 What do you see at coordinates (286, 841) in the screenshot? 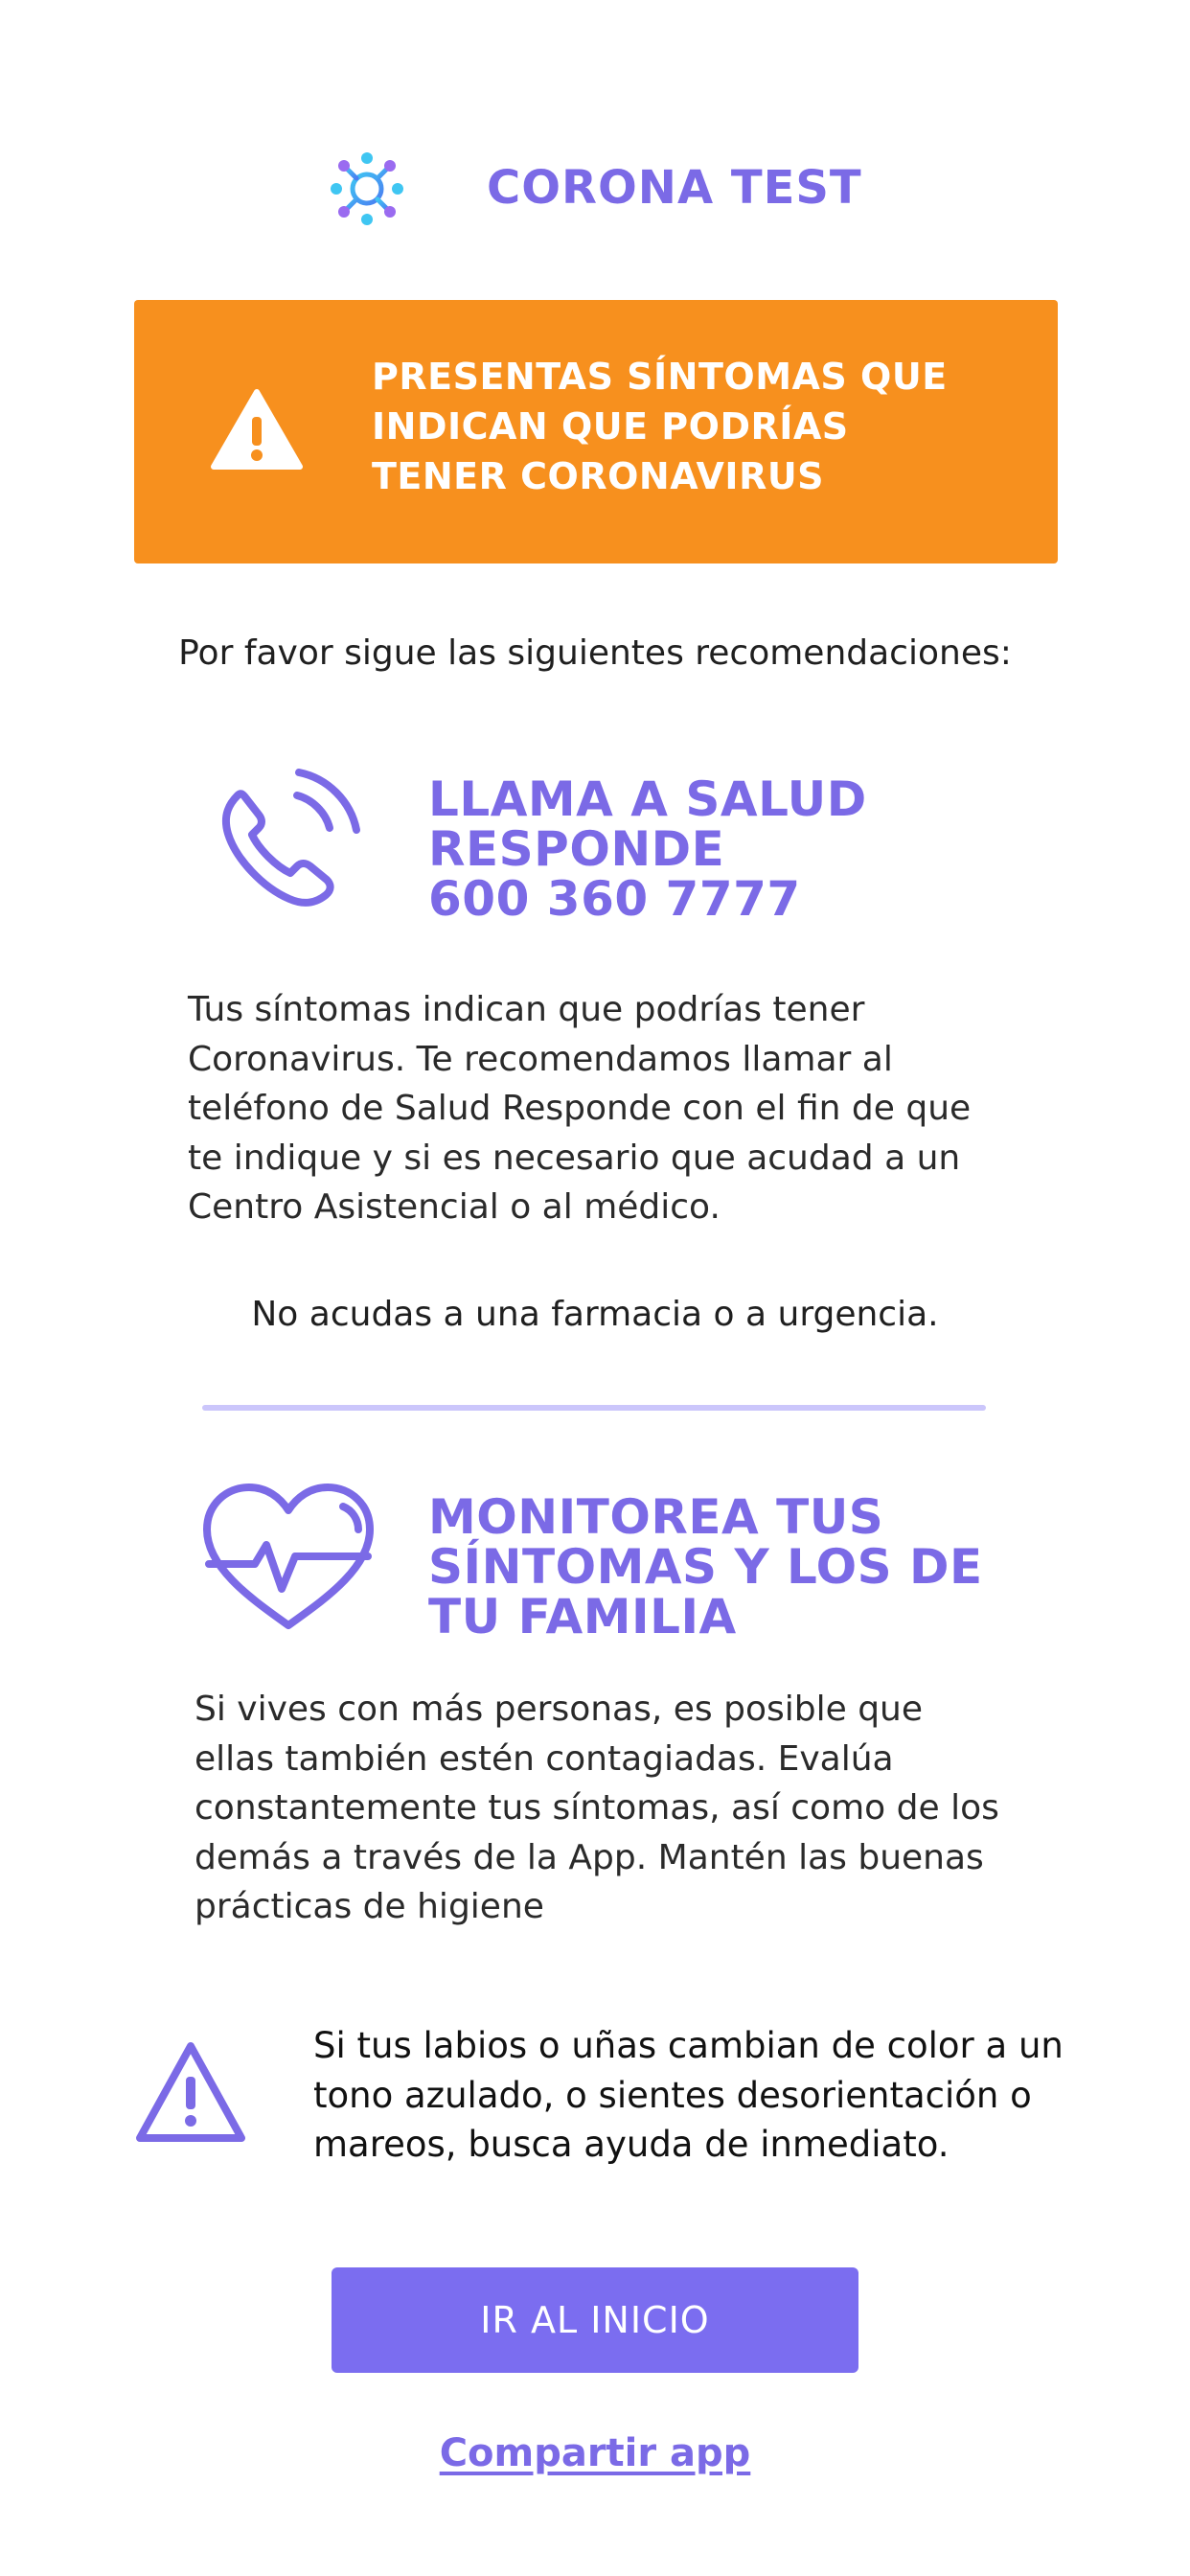
I see `phone-ringing-icon` at bounding box center [286, 841].